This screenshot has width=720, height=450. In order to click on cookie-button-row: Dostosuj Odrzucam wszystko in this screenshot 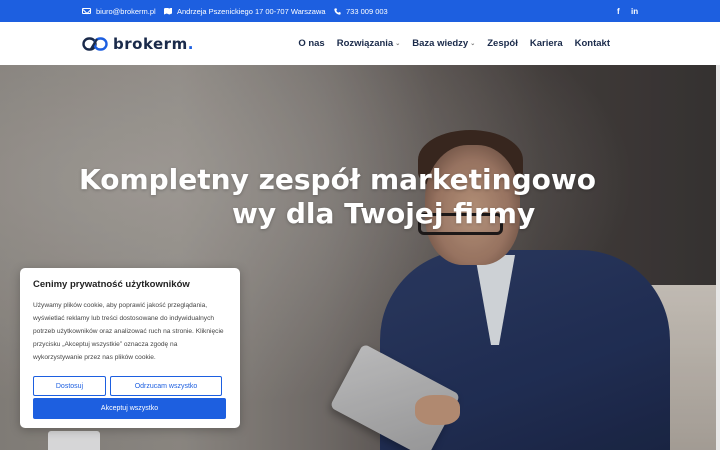, I will do `click(130, 386)`.